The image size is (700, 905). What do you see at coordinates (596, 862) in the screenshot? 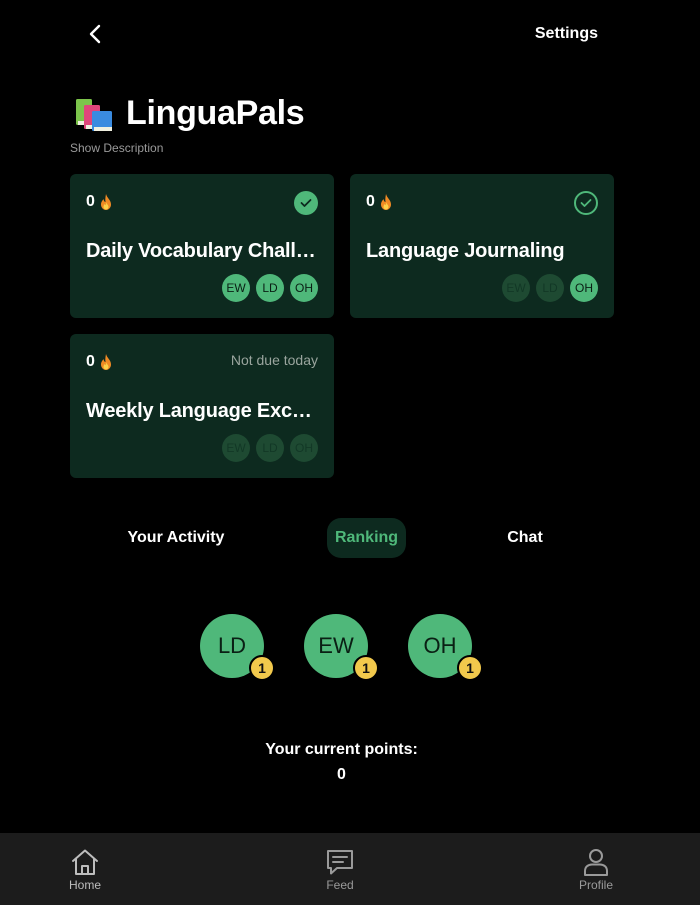
I see `user-icon` at bounding box center [596, 862].